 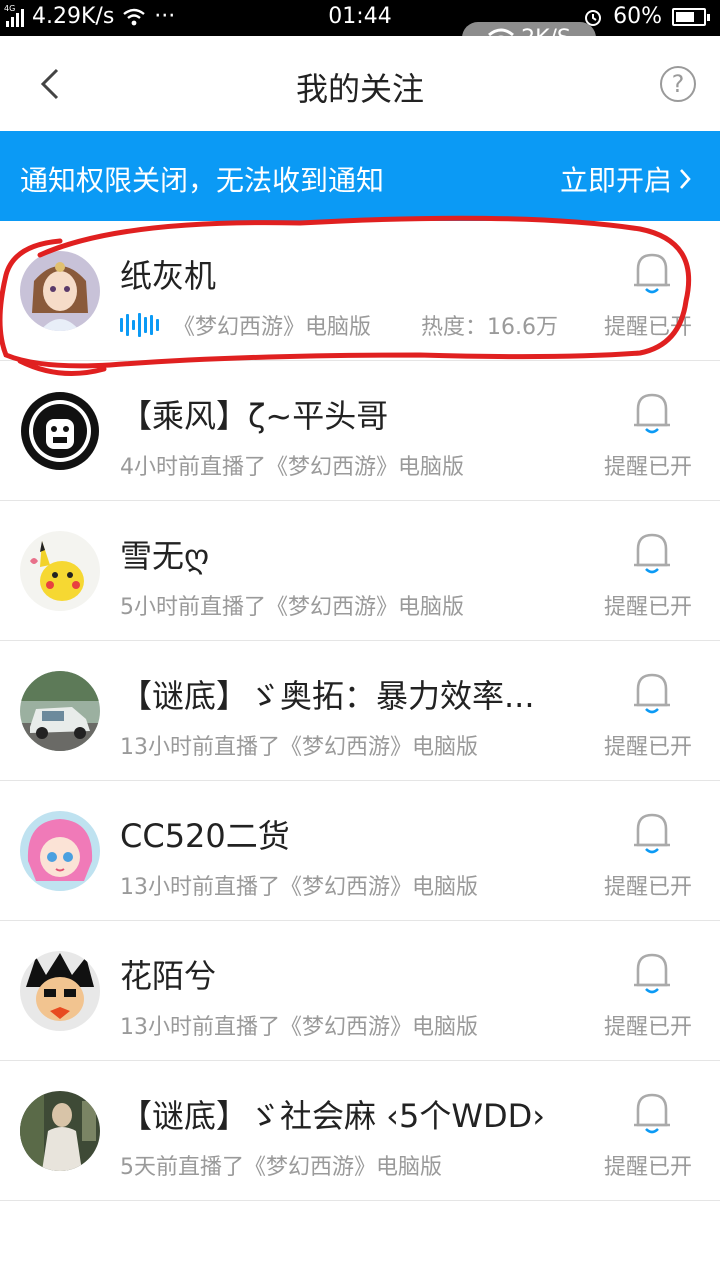 What do you see at coordinates (360, 571) in the screenshot?
I see `list-item: 雪无ღ 5小时前直播了《梦幻西游》电脑版 提醒已开` at bounding box center [360, 571].